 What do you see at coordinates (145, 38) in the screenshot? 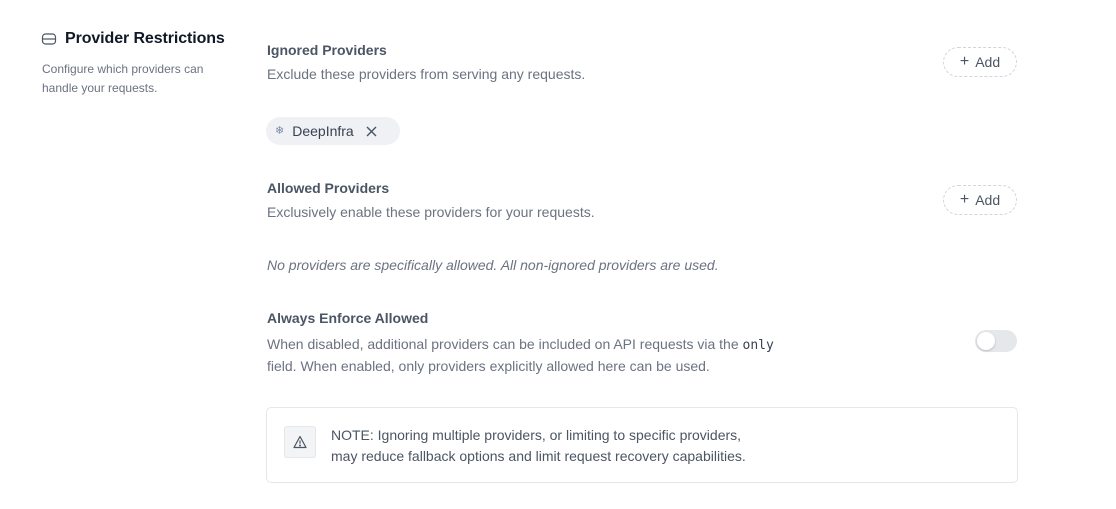
I see `section-title: Provider Restrictions` at bounding box center [145, 38].